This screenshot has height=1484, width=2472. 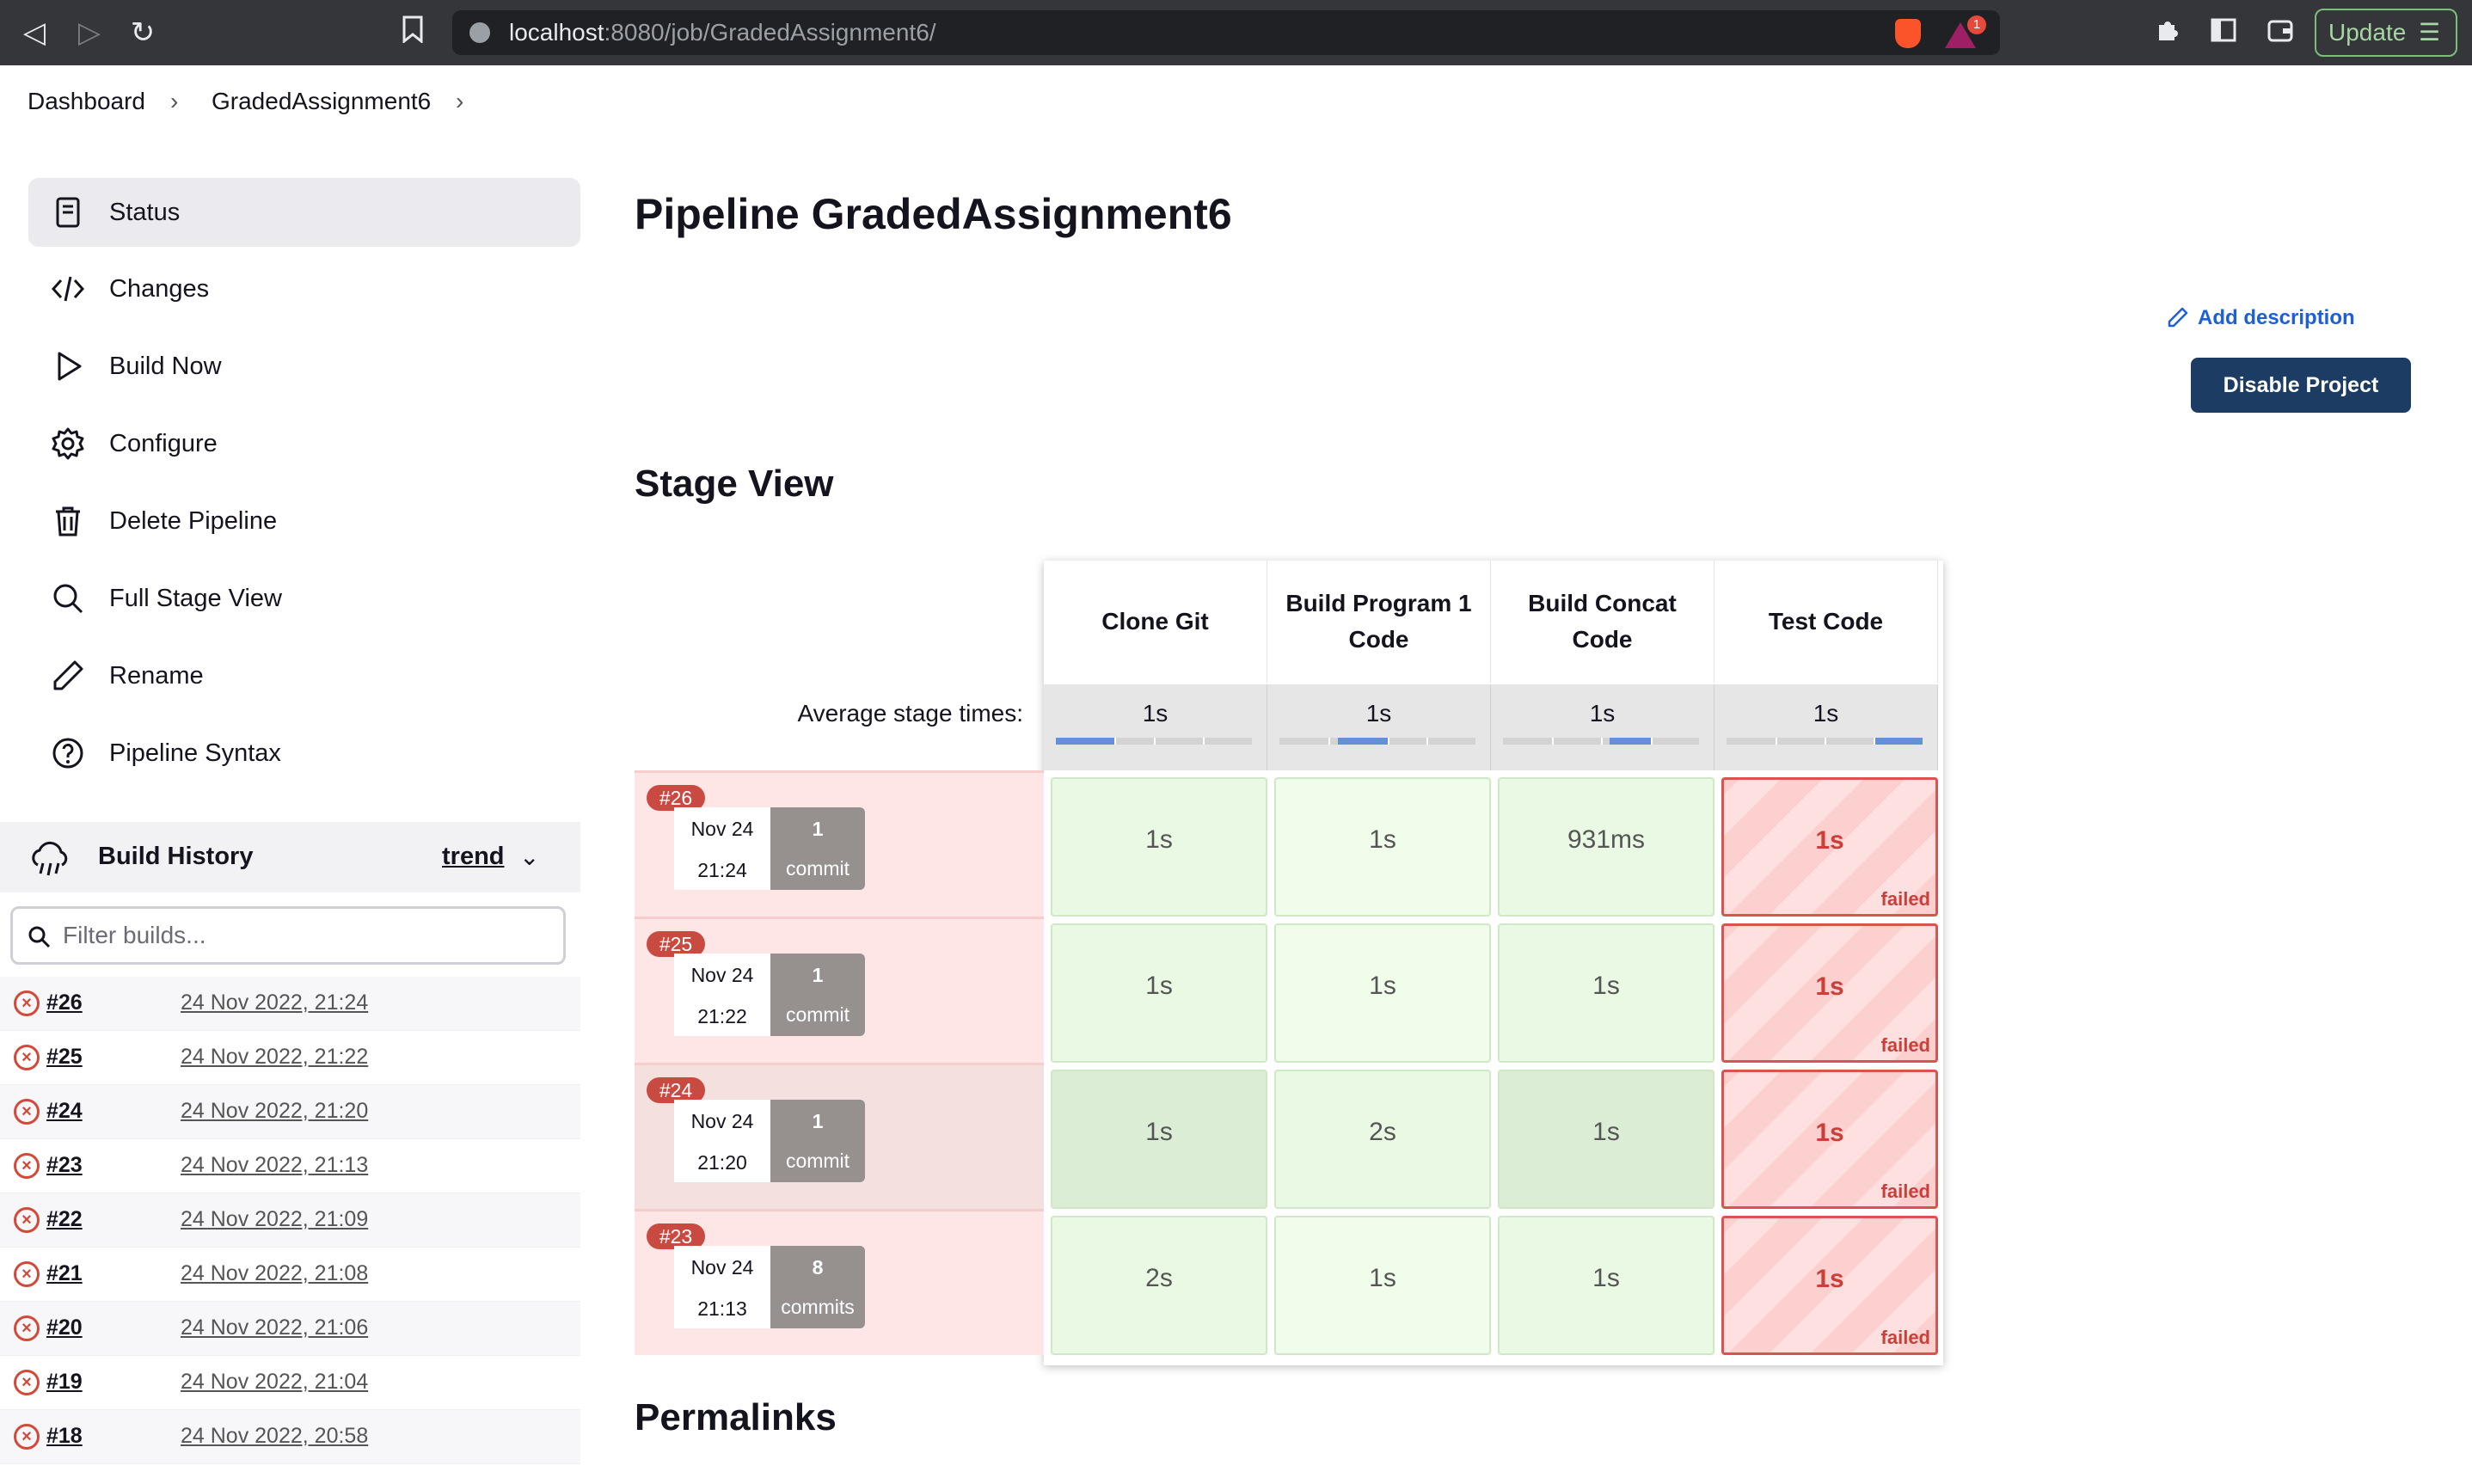 I want to click on build-row: × #20 24 Nov 2022, 21:06, so click(x=290, y=1329).